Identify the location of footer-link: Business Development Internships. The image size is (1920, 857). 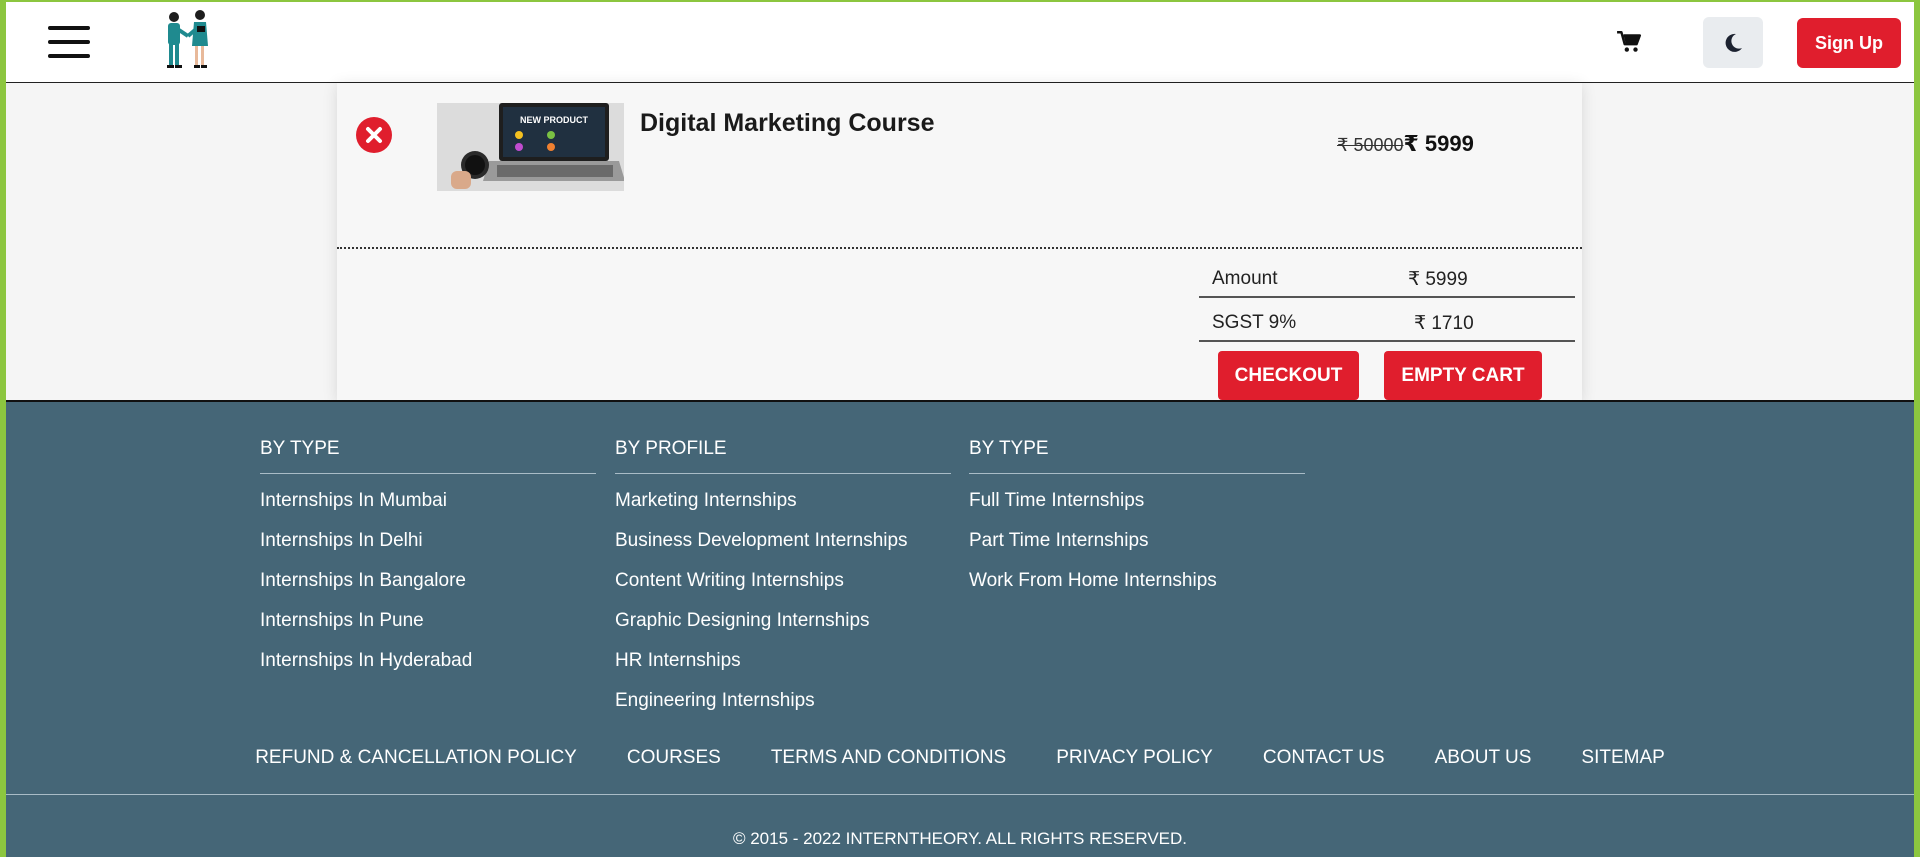
(783, 550).